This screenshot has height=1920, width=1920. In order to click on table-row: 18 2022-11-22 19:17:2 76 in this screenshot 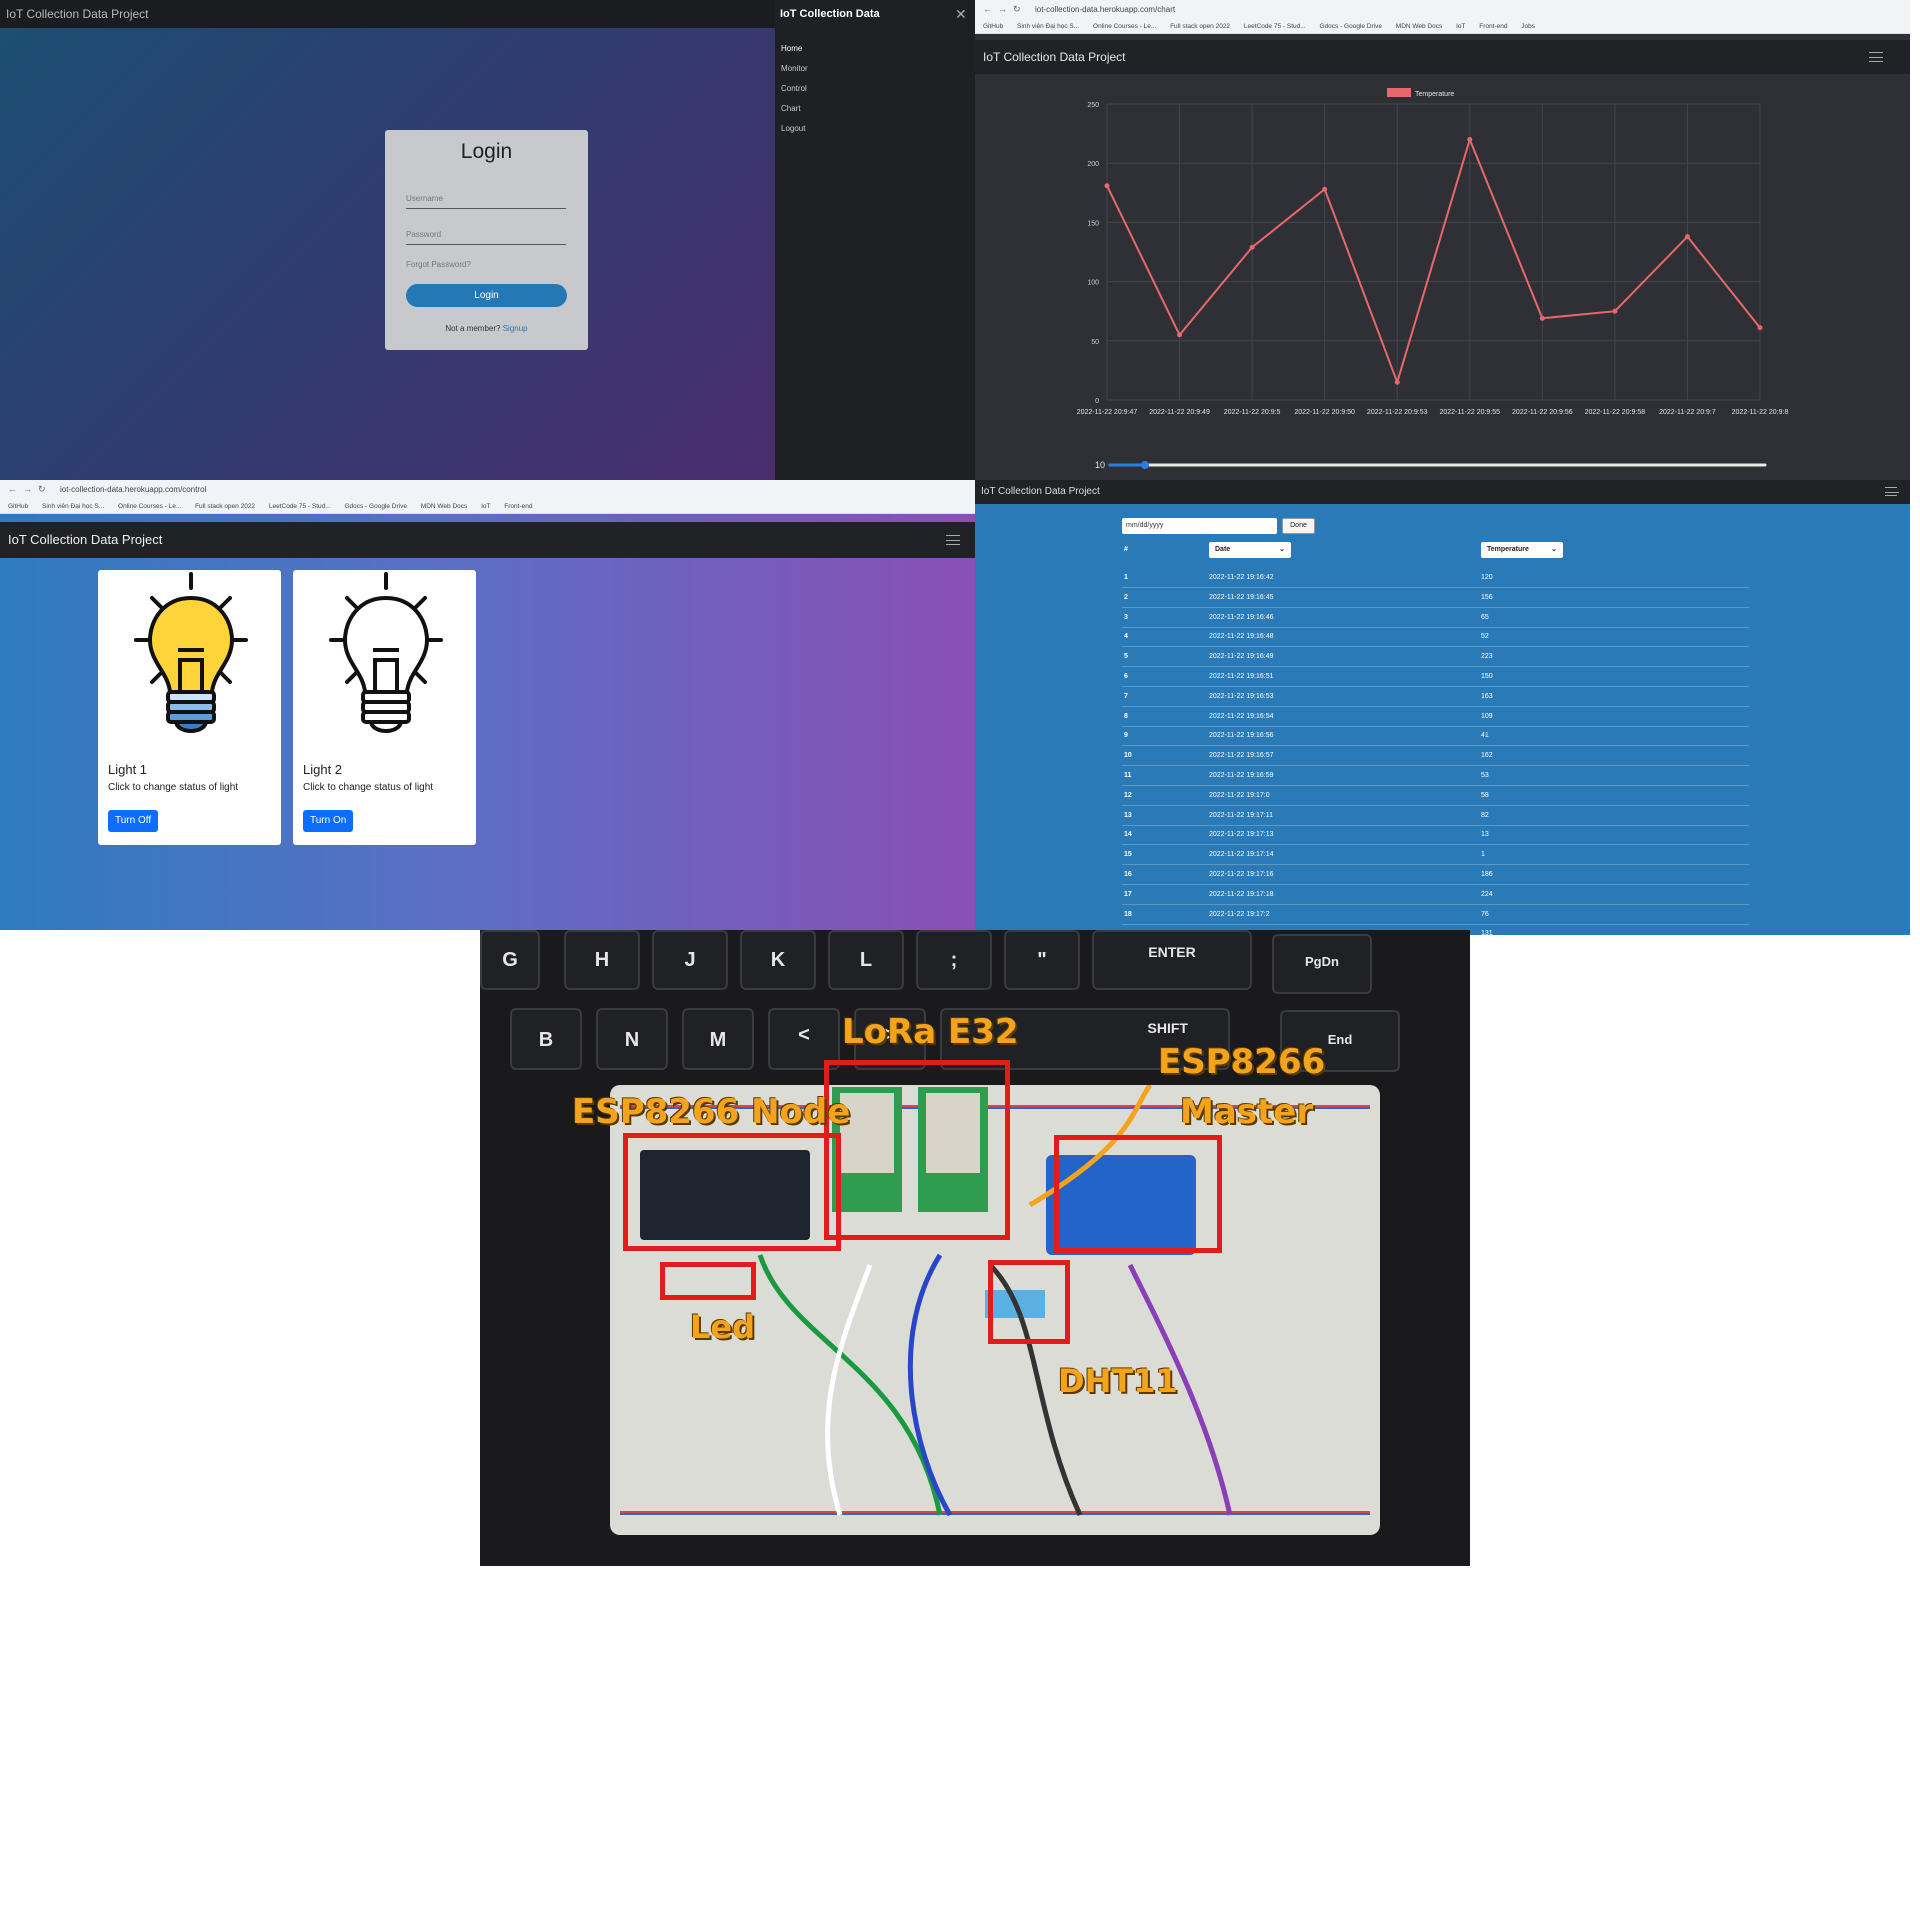, I will do `click(1435, 915)`.